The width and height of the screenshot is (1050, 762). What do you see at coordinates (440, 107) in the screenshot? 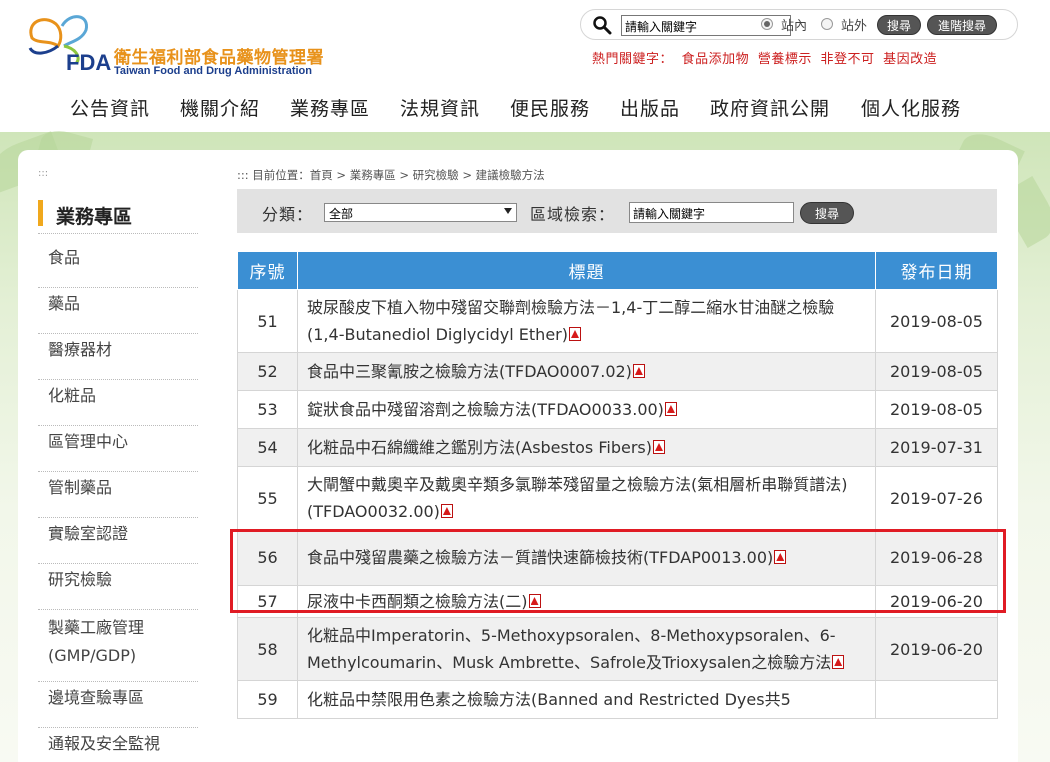
I see `nav-regulations: 法規資訊` at bounding box center [440, 107].